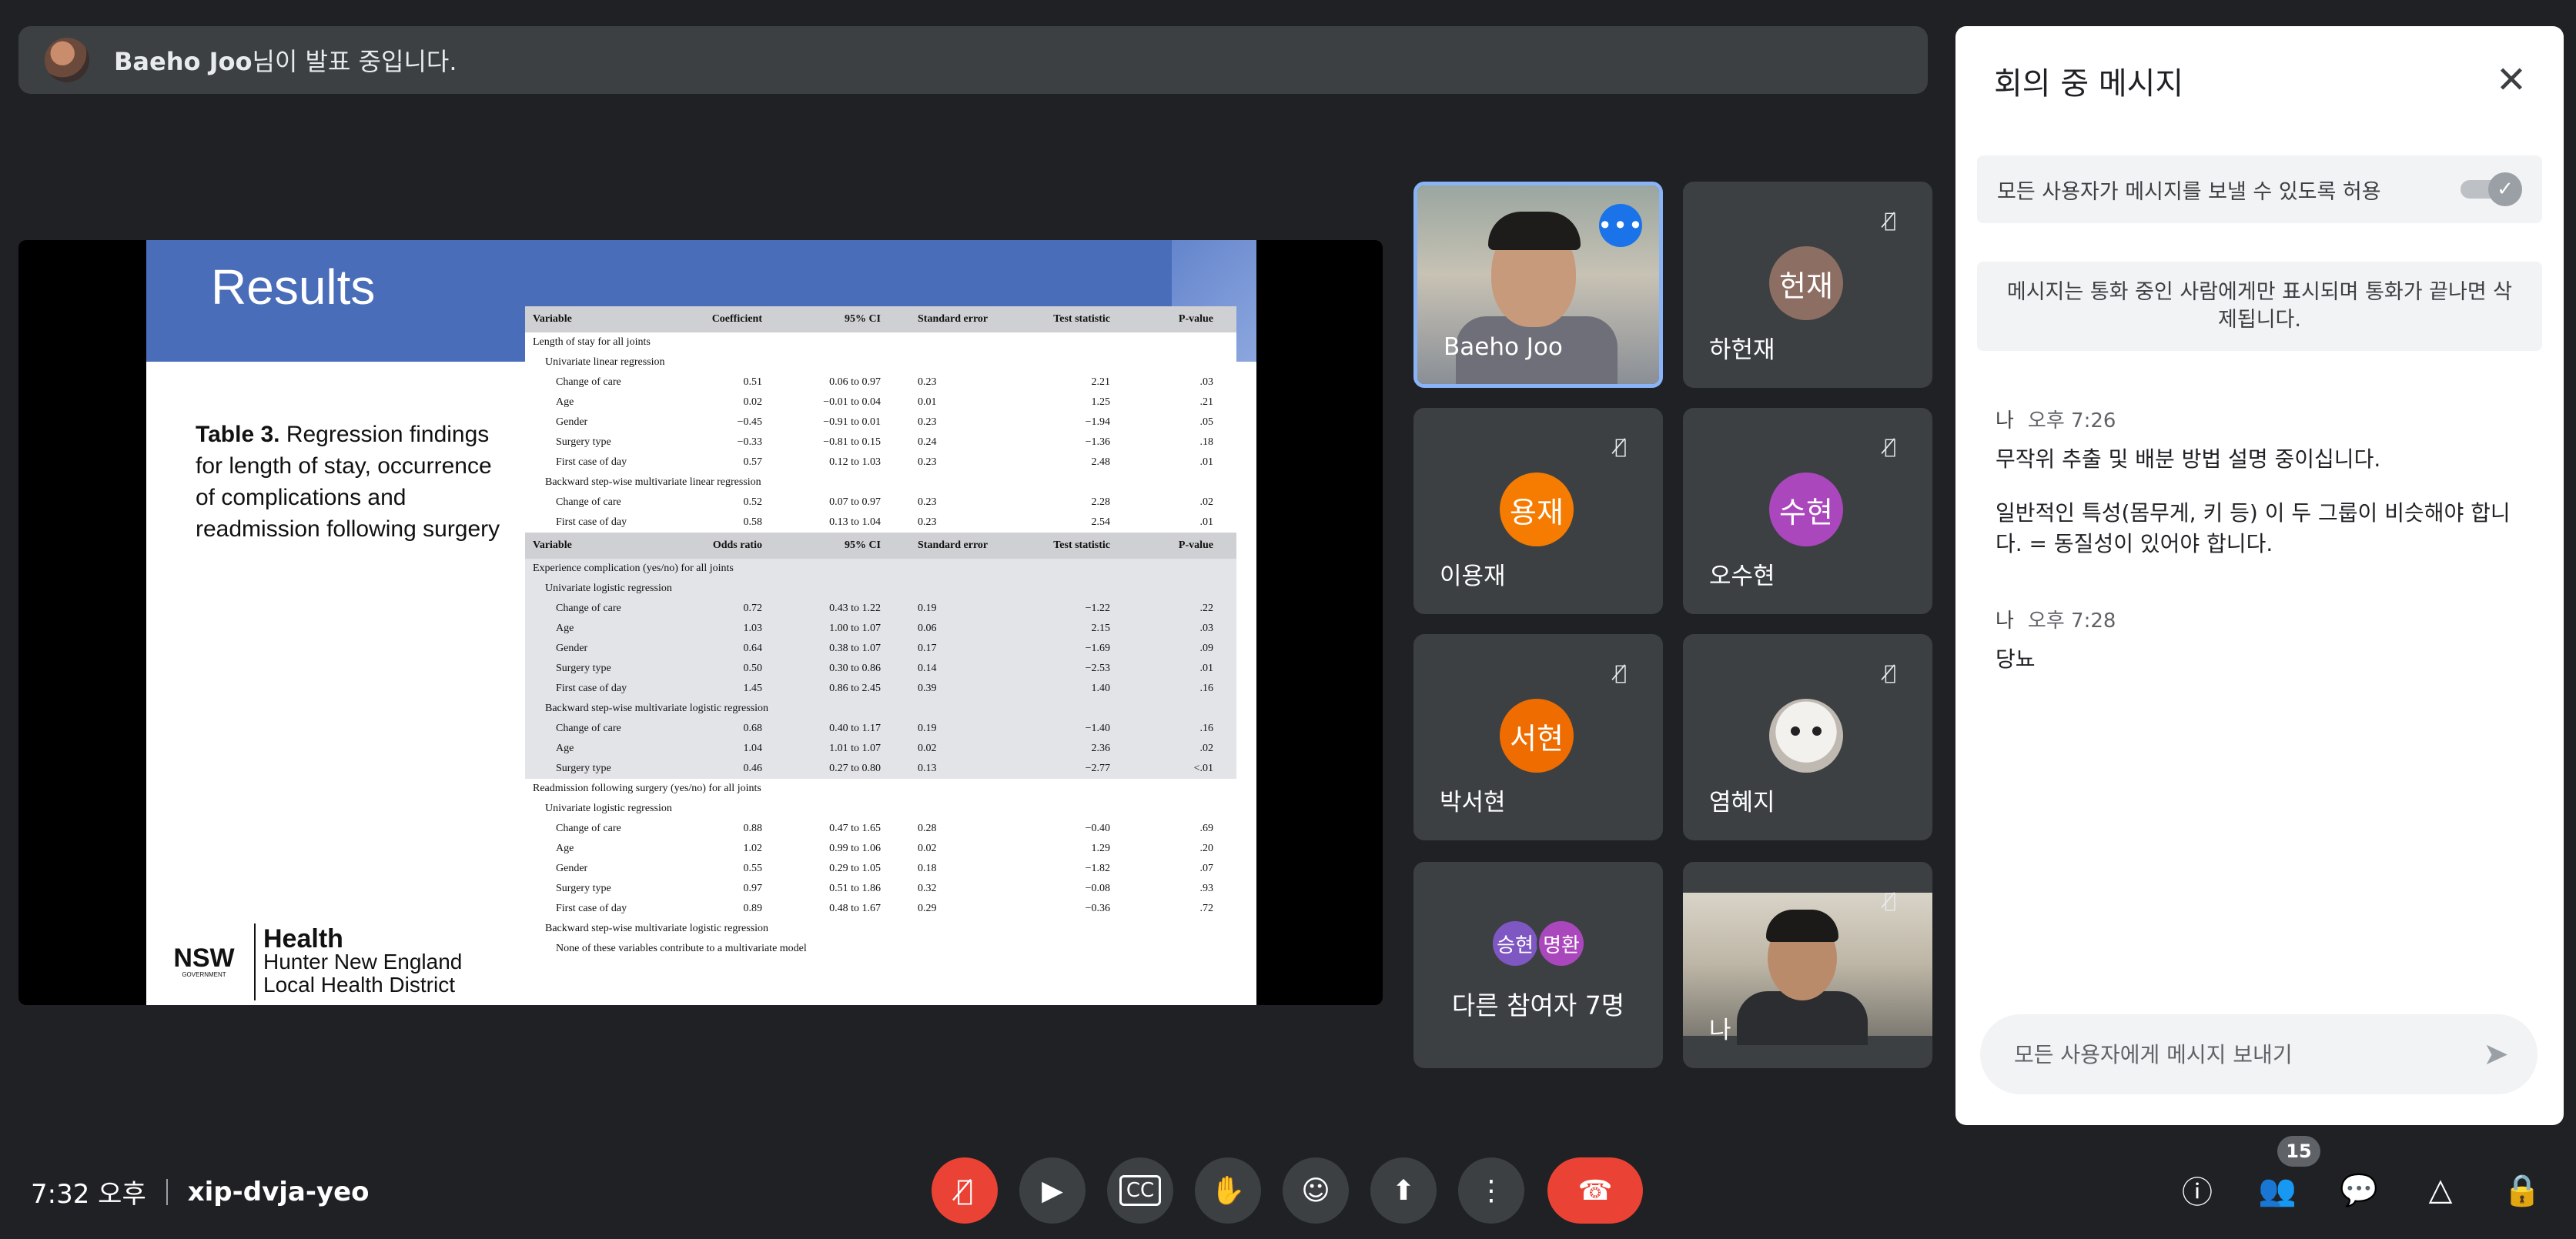 This screenshot has height=1239, width=2576. I want to click on table-cell: 0.48 to 1.67, so click(855, 908).